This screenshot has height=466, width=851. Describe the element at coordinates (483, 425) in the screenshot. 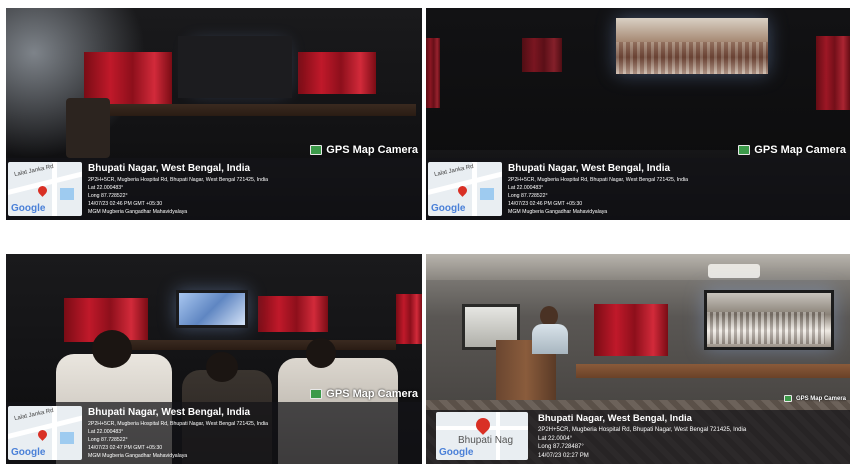

I see `location-pin-icon` at that location.